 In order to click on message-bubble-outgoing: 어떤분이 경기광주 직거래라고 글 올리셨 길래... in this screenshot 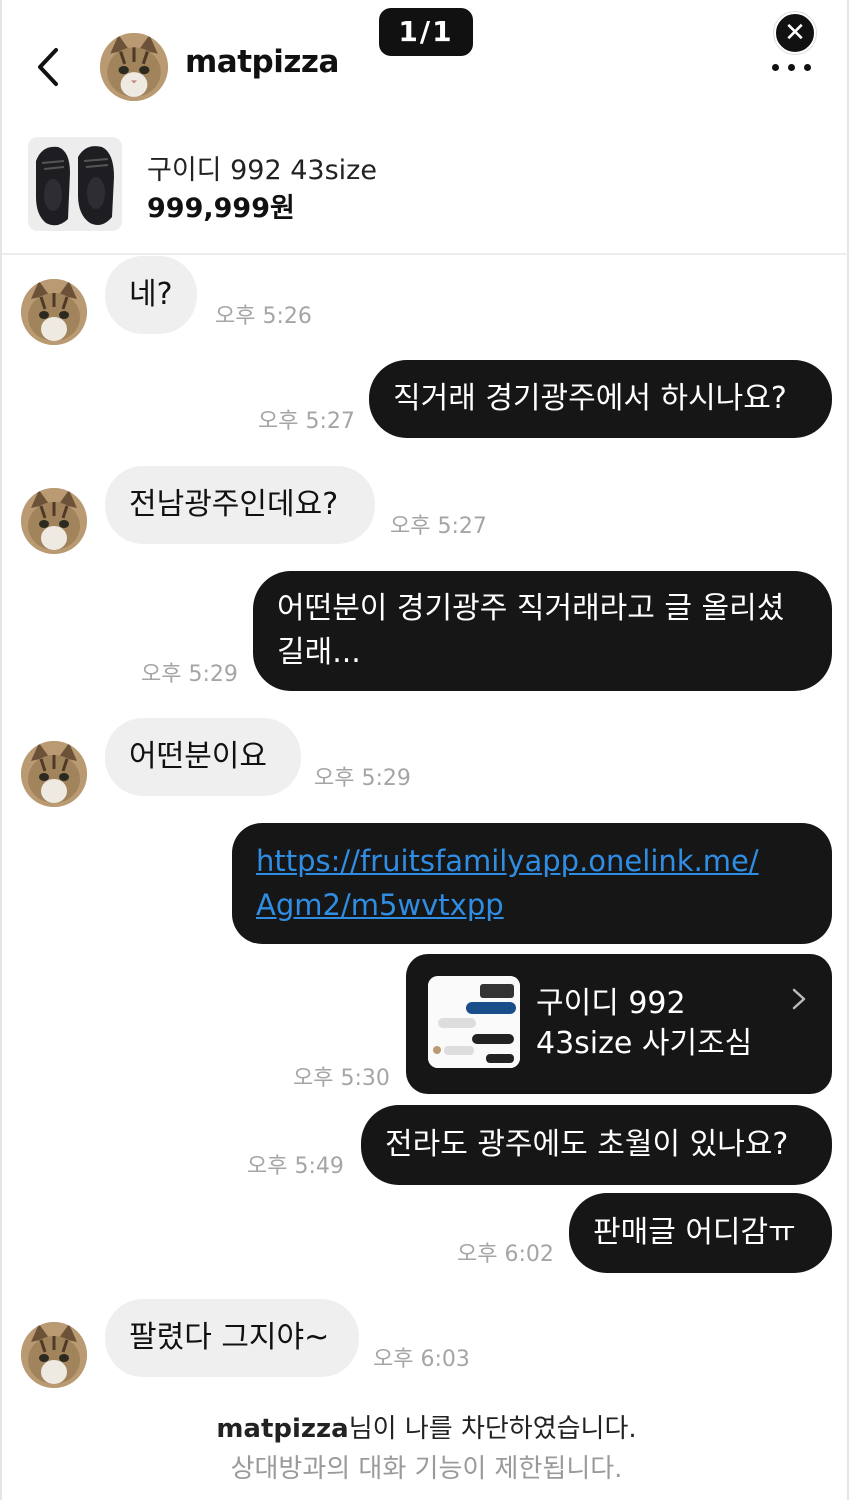, I will do `click(542, 631)`.